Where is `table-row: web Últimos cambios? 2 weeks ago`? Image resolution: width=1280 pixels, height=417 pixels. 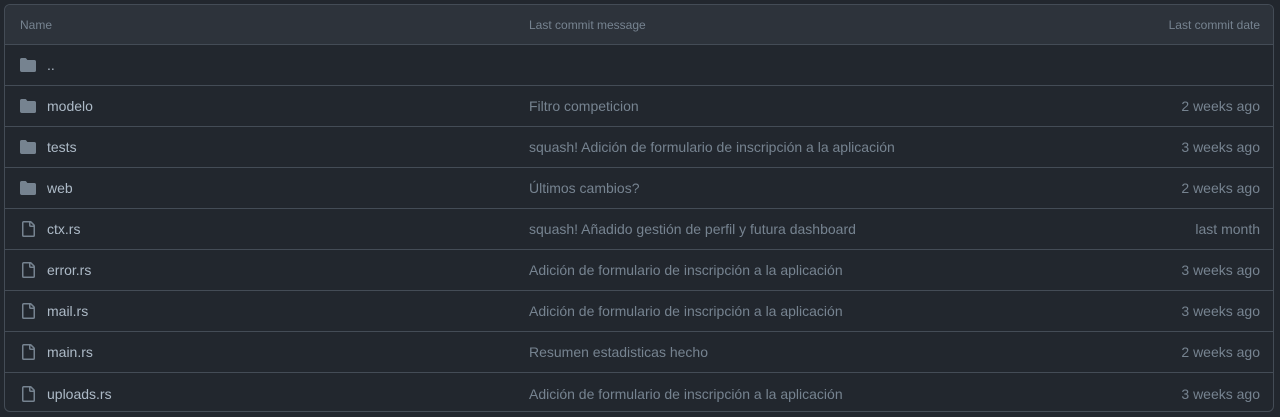 table-row: web Últimos cambios? 2 weeks ago is located at coordinates (639, 188).